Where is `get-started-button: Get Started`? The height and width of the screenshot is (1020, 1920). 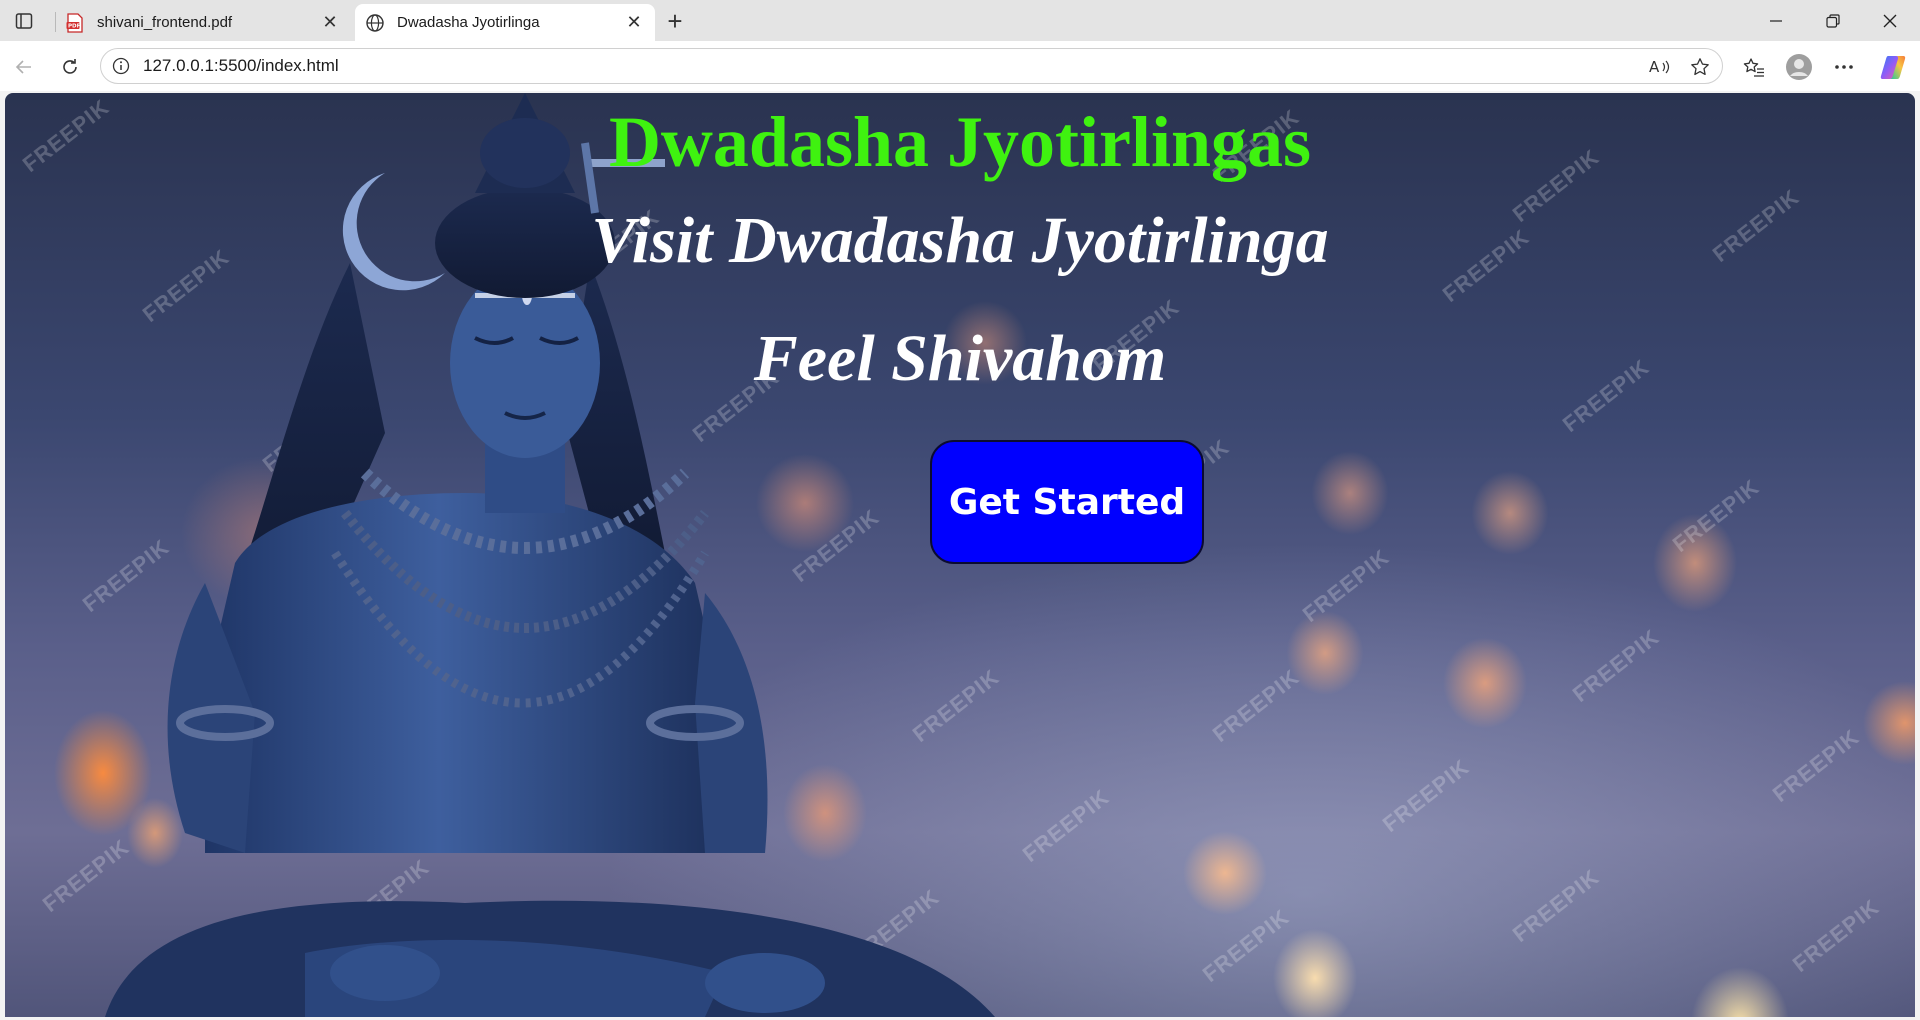
get-started-button: Get Started is located at coordinates (1067, 502).